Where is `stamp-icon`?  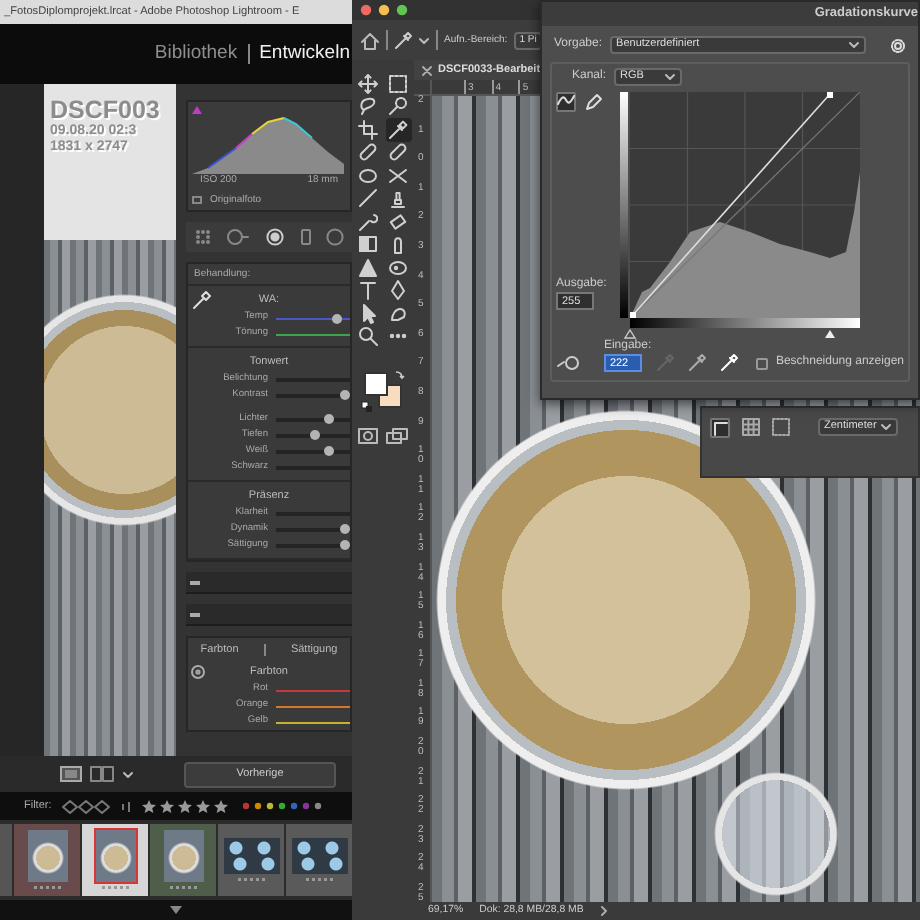
stamp-icon is located at coordinates (398, 198).